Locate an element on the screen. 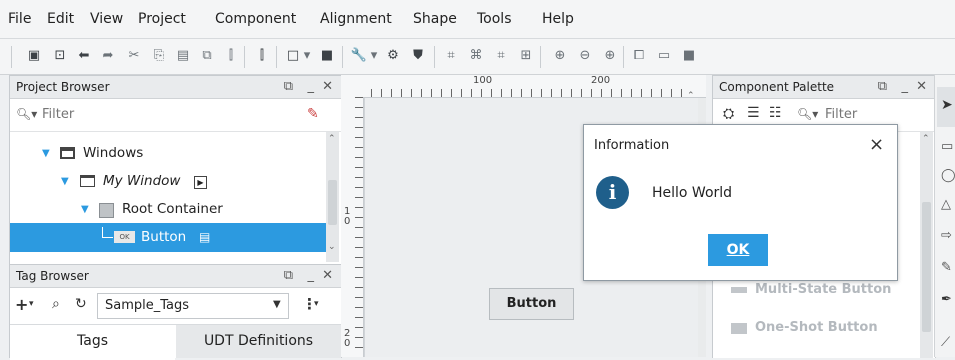 This screenshot has height=360, width=955. menu-shape: Shape is located at coordinates (435, 19).